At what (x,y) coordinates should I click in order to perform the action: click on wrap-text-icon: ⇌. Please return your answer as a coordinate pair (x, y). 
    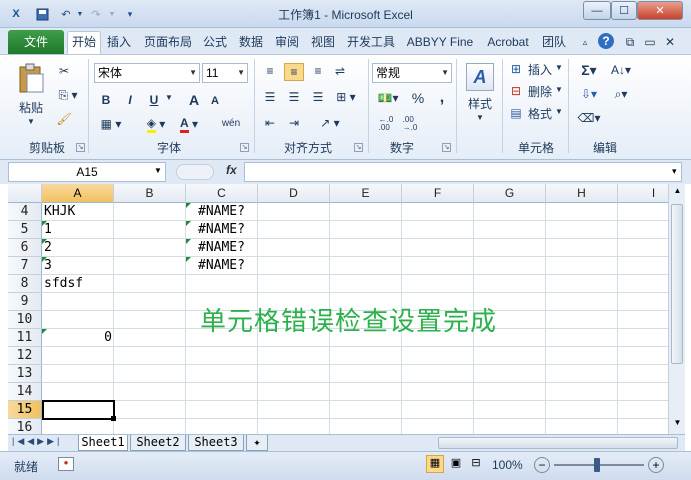
    Looking at the image, I should click on (340, 71).